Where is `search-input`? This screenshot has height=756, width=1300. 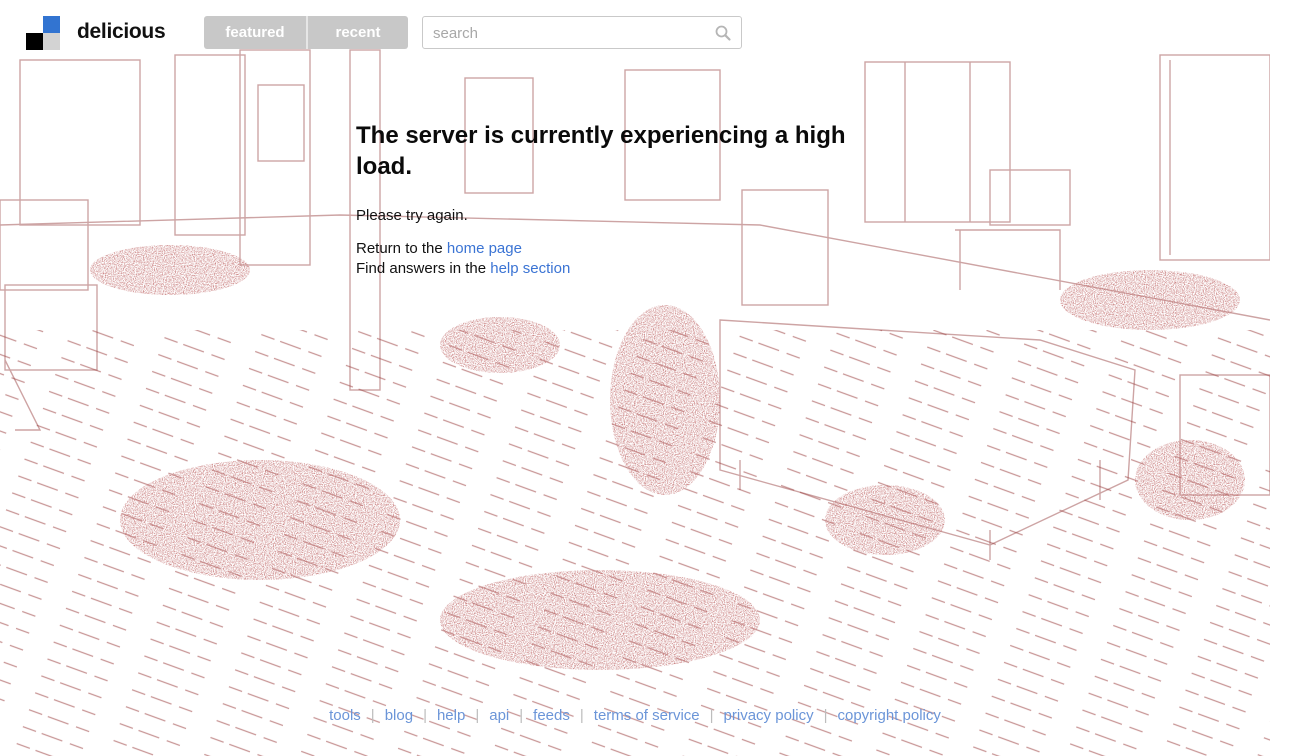
search-input is located at coordinates (568, 33).